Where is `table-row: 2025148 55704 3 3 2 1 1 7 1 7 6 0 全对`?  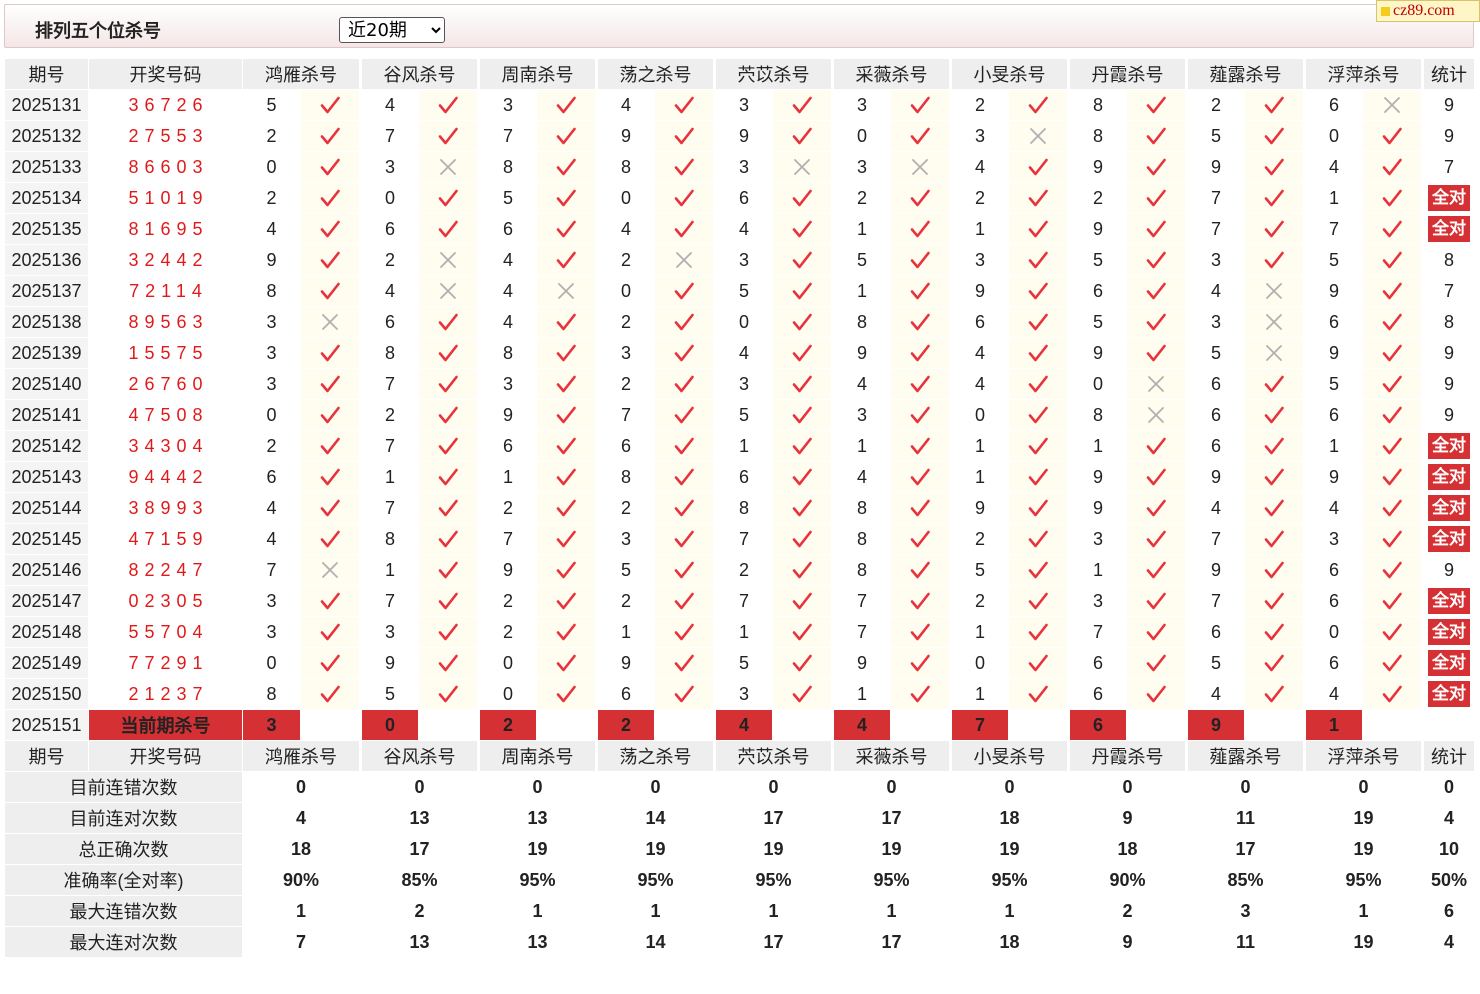
table-row: 2025148 55704 3 3 2 1 1 7 1 7 6 0 全对 is located at coordinates (739, 632).